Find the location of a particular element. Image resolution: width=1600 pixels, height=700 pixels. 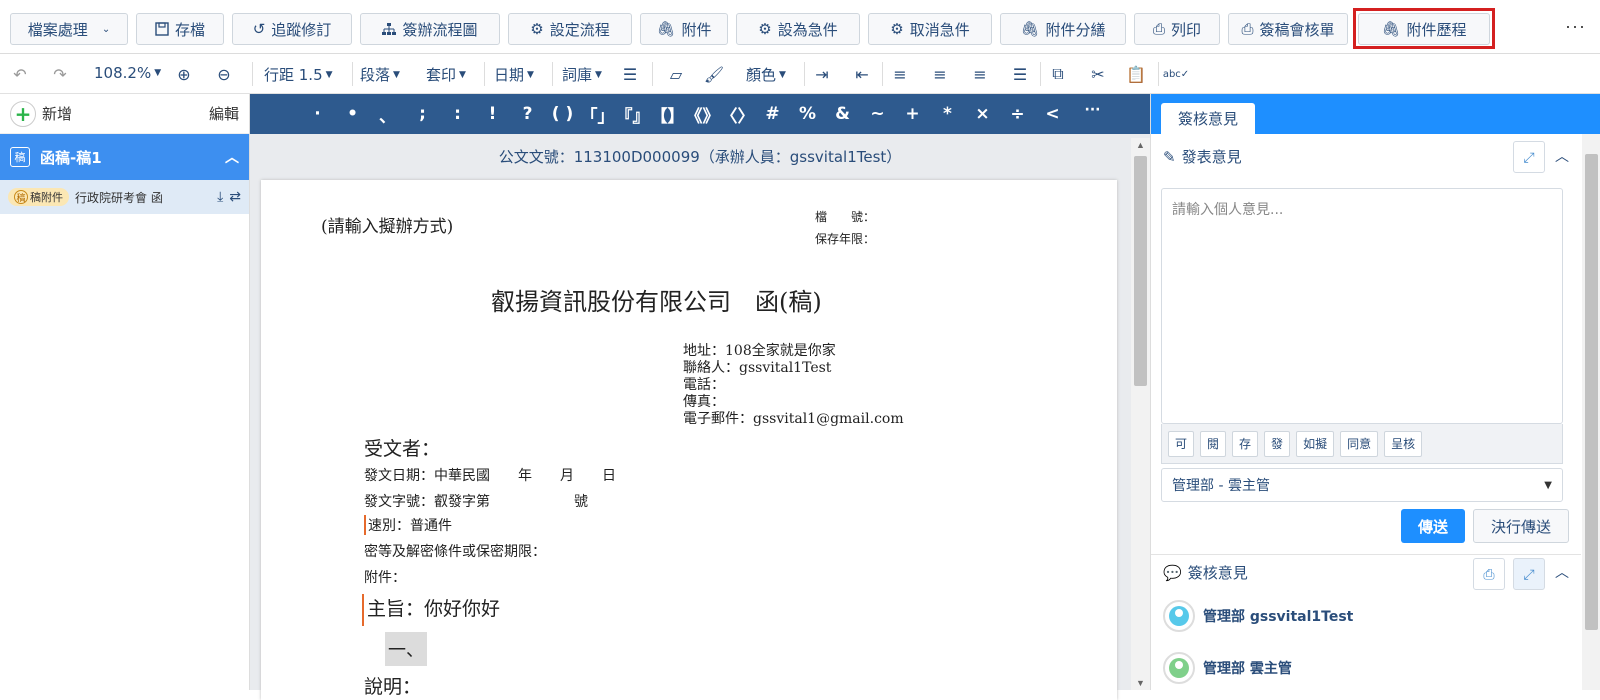

align-center-icon: ≡ is located at coordinates (940, 74).